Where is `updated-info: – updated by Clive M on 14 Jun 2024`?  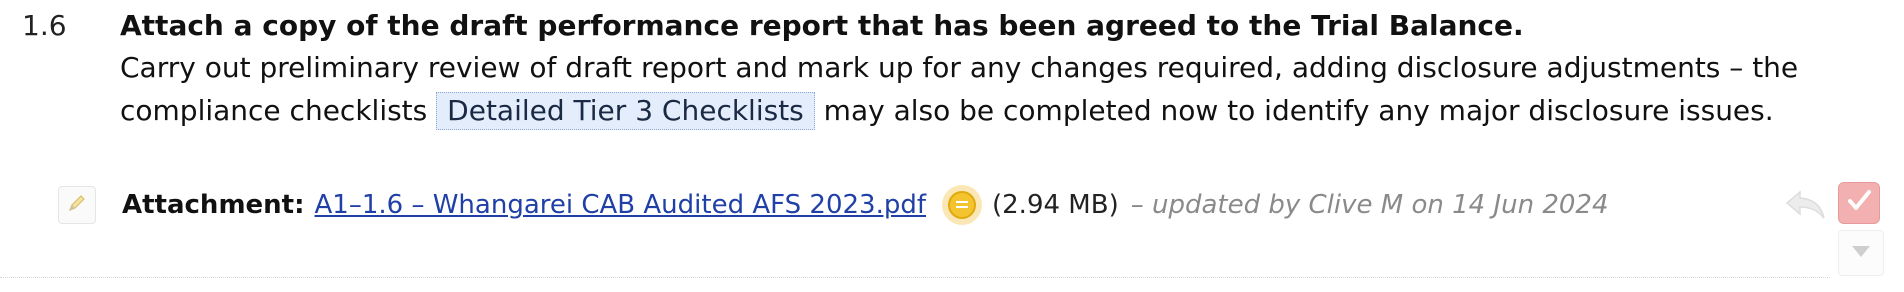
updated-info: – updated by Clive M on 14 Jun 2024 is located at coordinates (1369, 205).